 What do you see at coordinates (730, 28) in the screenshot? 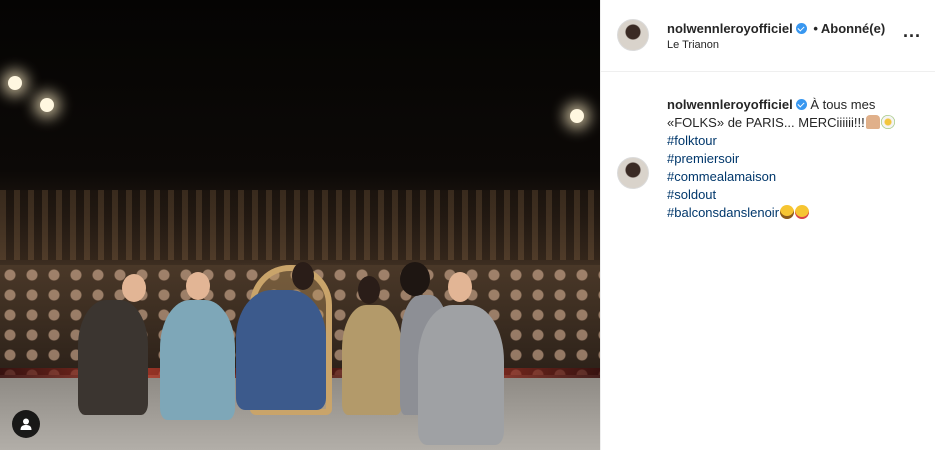
I see `header-username: nolwennleroyofficiel` at bounding box center [730, 28].